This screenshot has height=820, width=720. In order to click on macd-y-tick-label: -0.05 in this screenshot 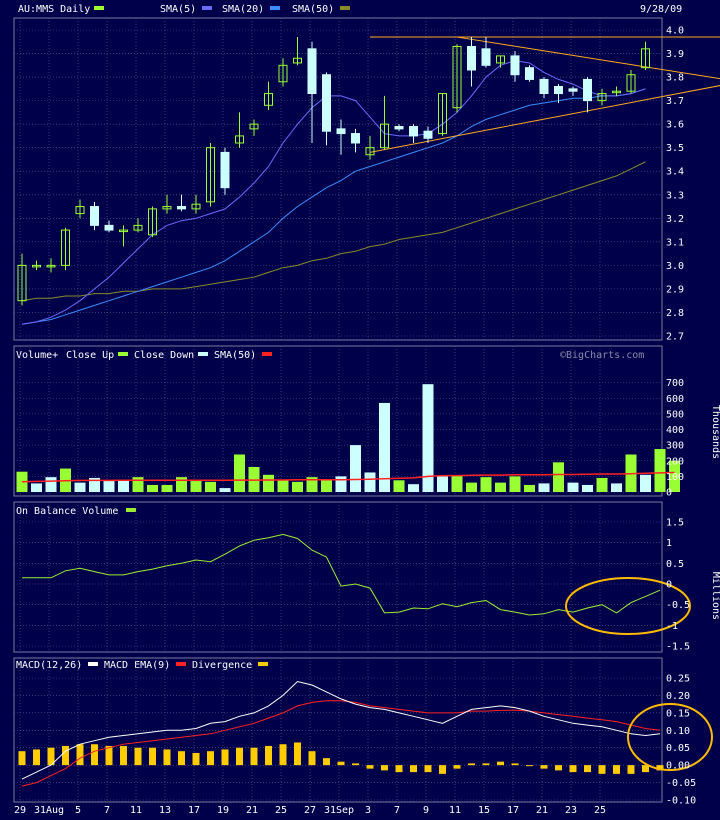, I will do `click(681, 783)`.